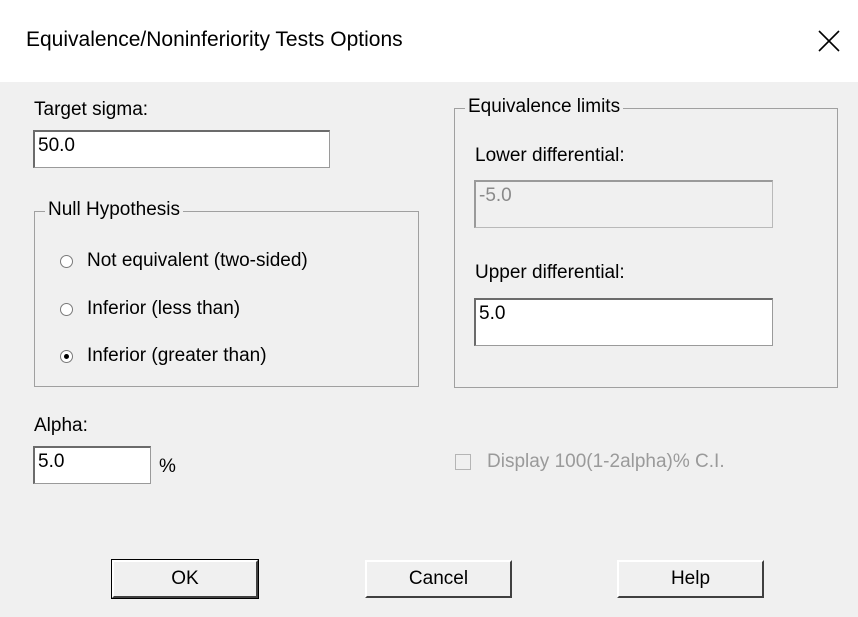 Image resolution: width=858 pixels, height=617 pixels. What do you see at coordinates (544, 107) in the screenshot?
I see `equivalence-limits-legend: Equivalence limits` at bounding box center [544, 107].